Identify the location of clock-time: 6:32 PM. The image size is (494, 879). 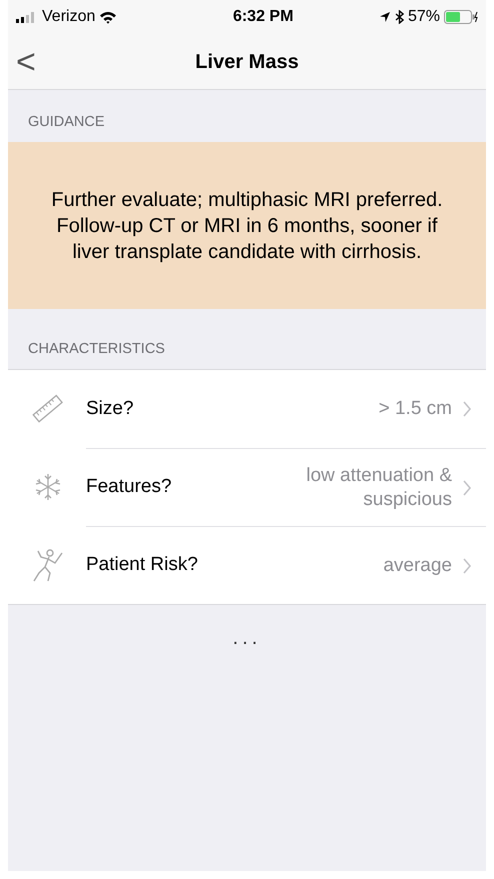
(263, 17).